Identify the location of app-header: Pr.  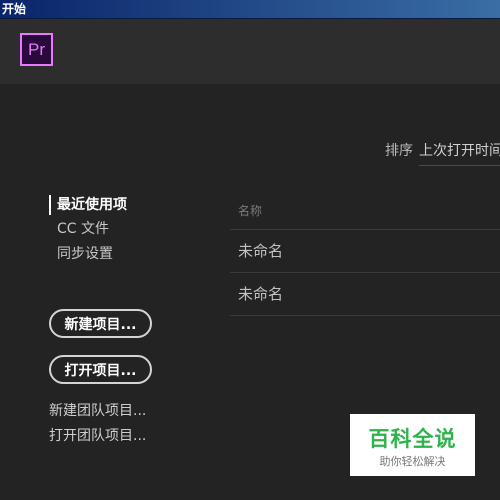
(250, 51).